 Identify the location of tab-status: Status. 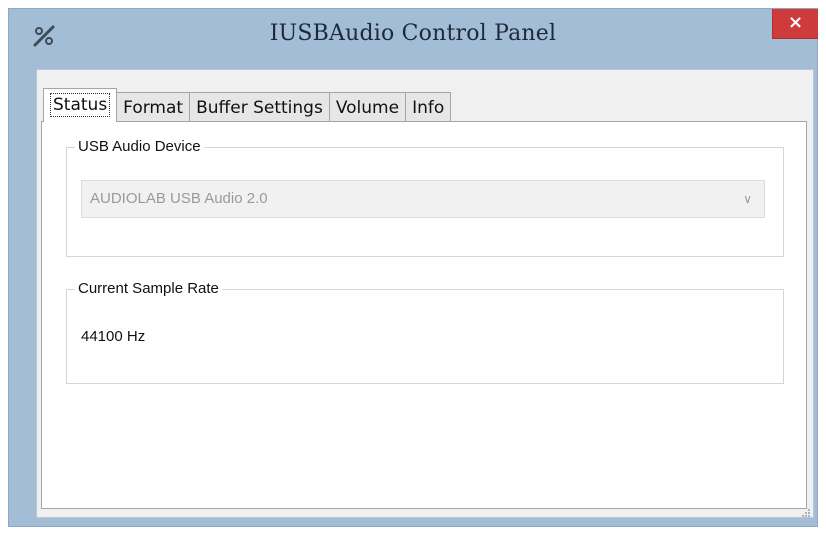
(80, 105).